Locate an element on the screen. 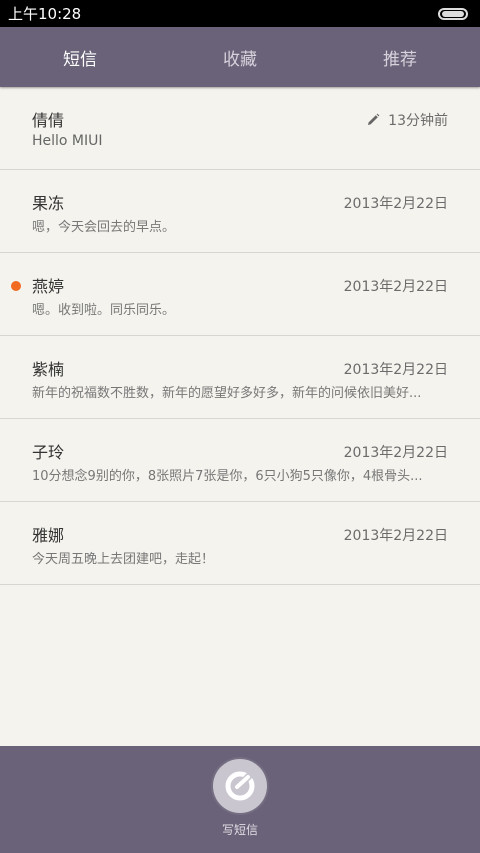  message-row: 倩倩 13分钟前 Hello MIUI is located at coordinates (240, 128).